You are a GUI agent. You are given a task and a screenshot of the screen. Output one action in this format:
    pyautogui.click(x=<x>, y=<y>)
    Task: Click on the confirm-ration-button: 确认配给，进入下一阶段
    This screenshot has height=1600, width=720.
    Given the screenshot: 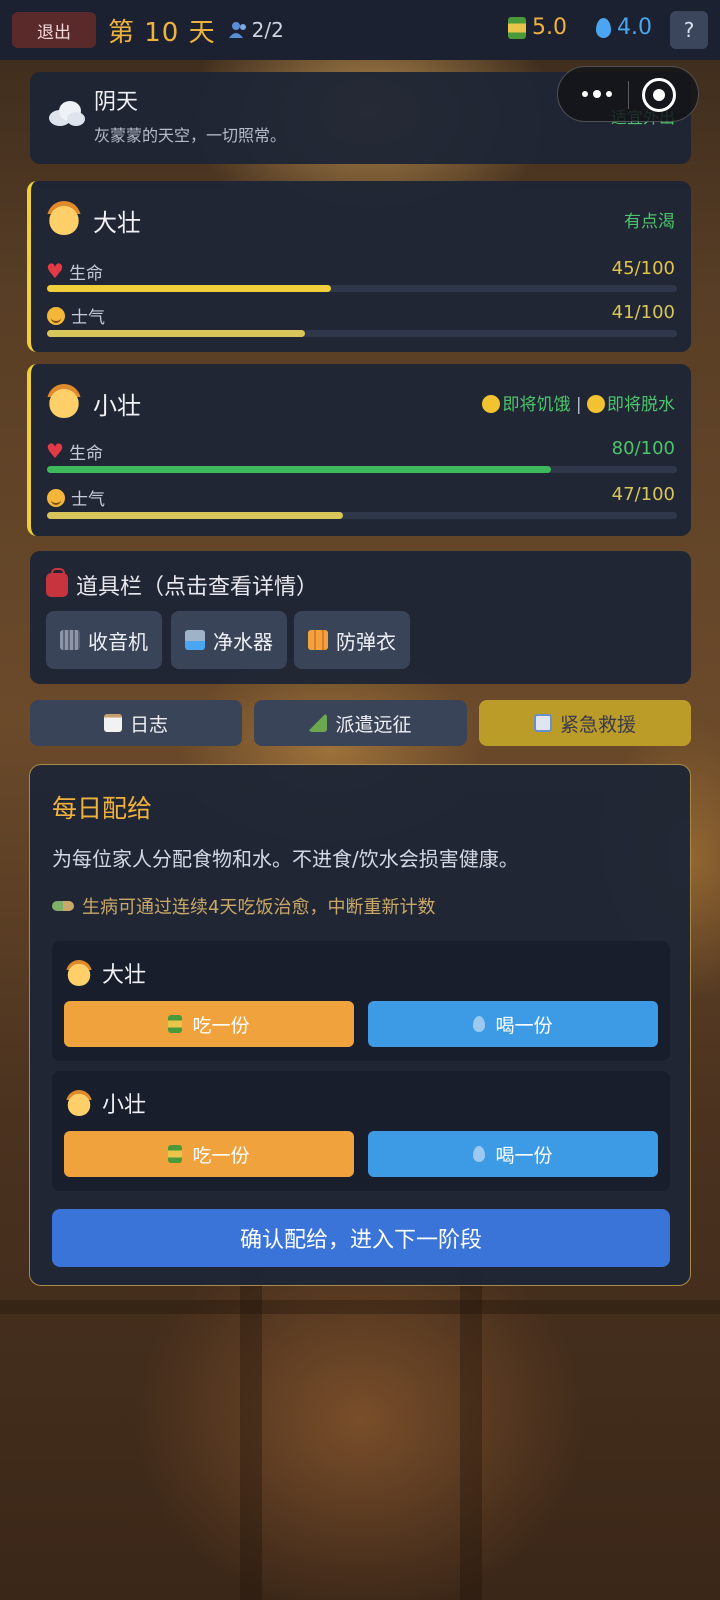 What is the action you would take?
    pyautogui.click(x=361, y=1238)
    